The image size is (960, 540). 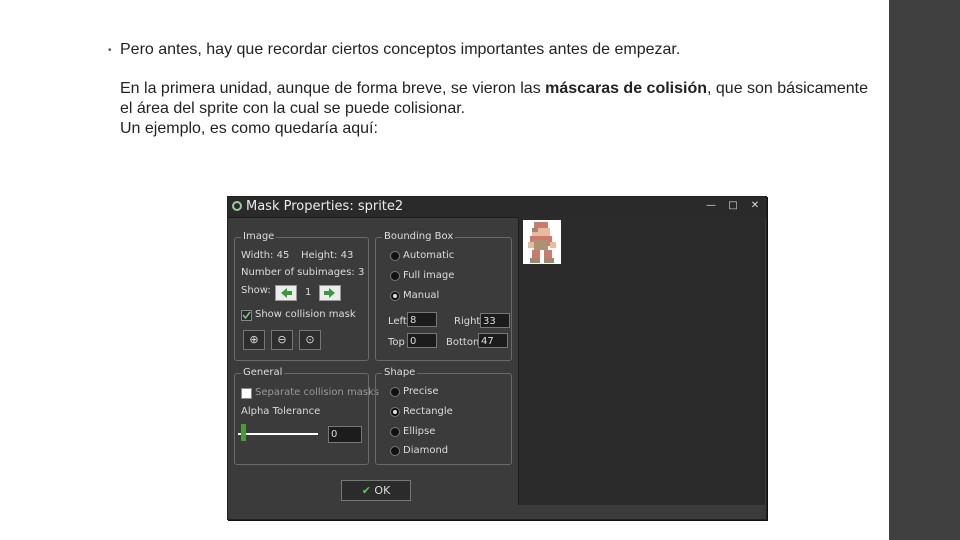 I want to click on left-field: 8, so click(x=422, y=319).